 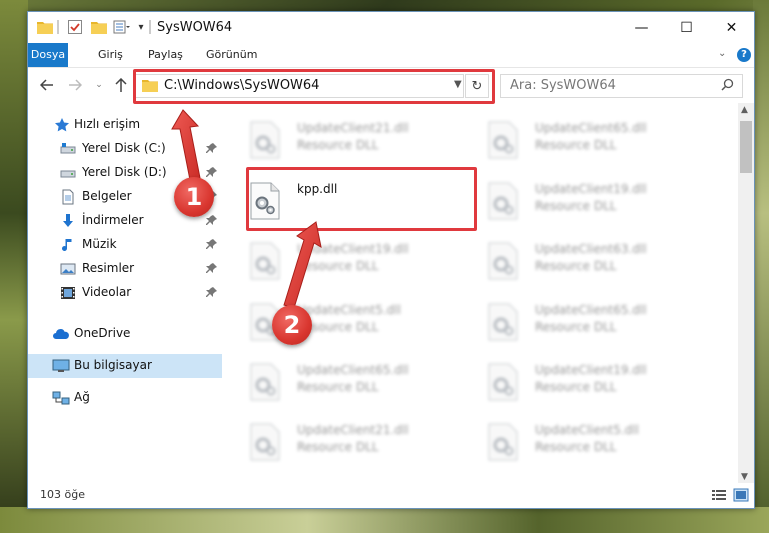 What do you see at coordinates (125, 398) in the screenshot?
I see `nav-item-network: Ağ` at bounding box center [125, 398].